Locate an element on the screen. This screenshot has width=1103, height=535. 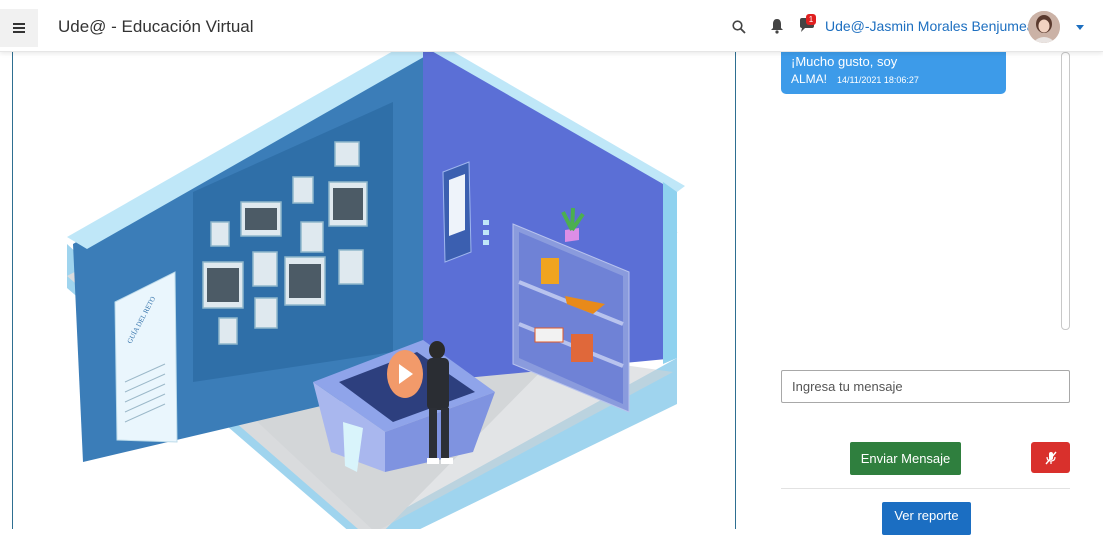
bot-message-name: ALMA! is located at coordinates (809, 79).